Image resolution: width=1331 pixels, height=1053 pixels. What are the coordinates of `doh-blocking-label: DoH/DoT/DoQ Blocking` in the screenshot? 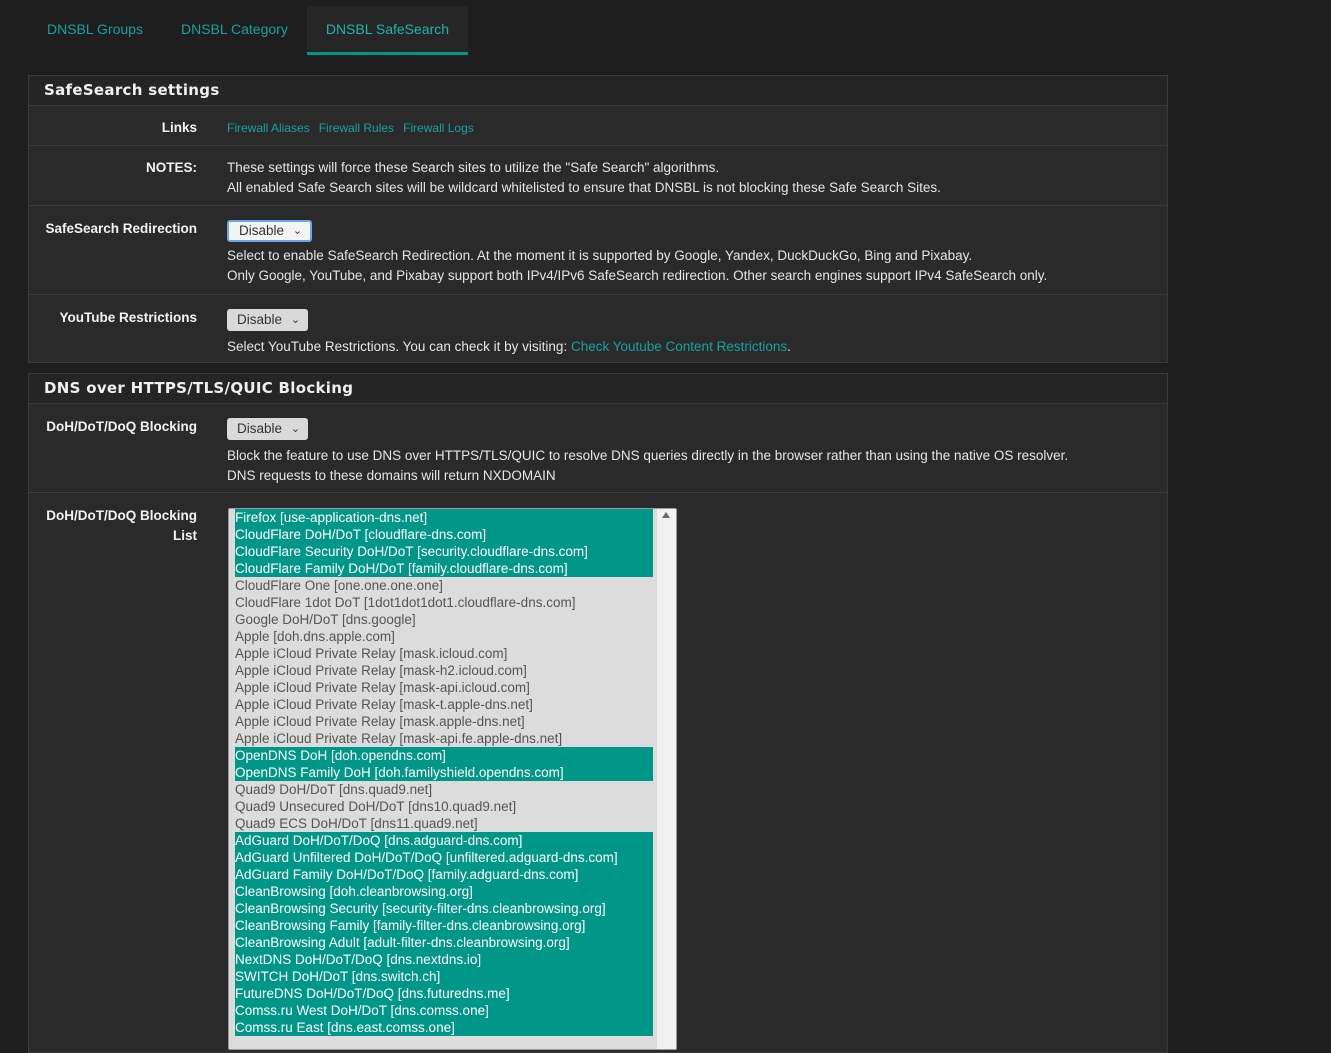 It's located at (121, 426).